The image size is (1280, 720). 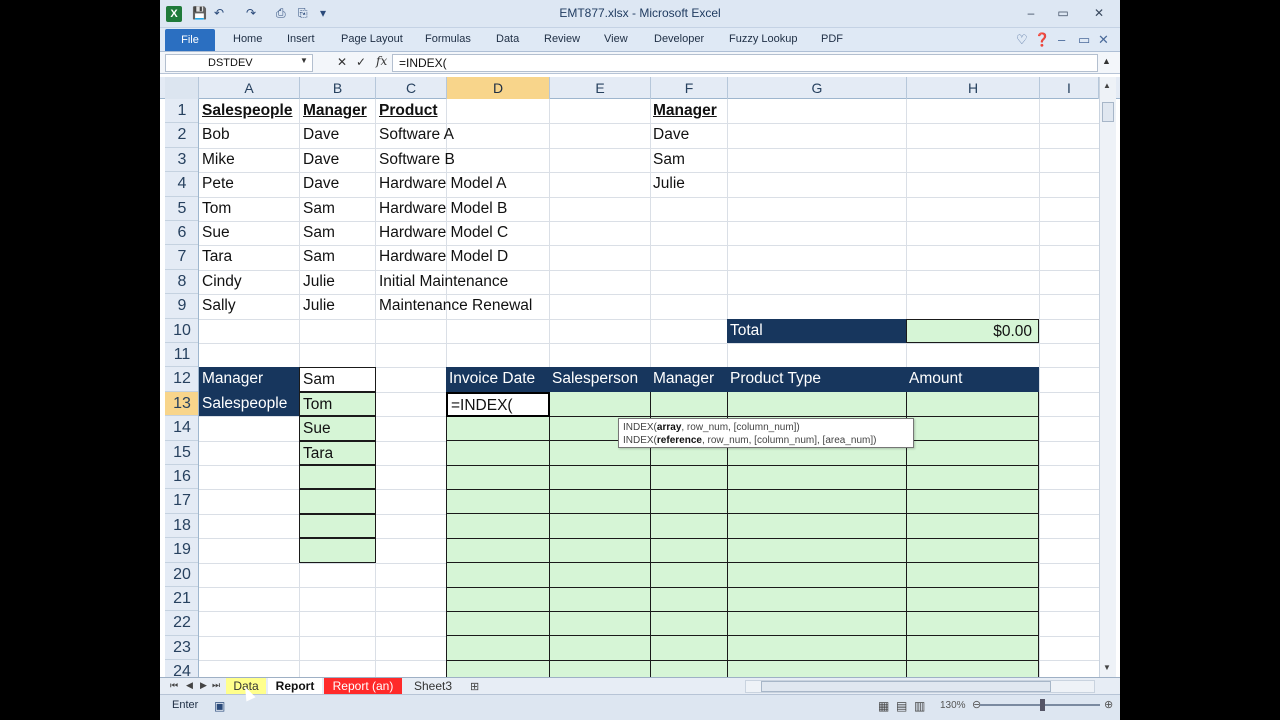 What do you see at coordinates (689, 88) in the screenshot?
I see `column-header-f: F` at bounding box center [689, 88].